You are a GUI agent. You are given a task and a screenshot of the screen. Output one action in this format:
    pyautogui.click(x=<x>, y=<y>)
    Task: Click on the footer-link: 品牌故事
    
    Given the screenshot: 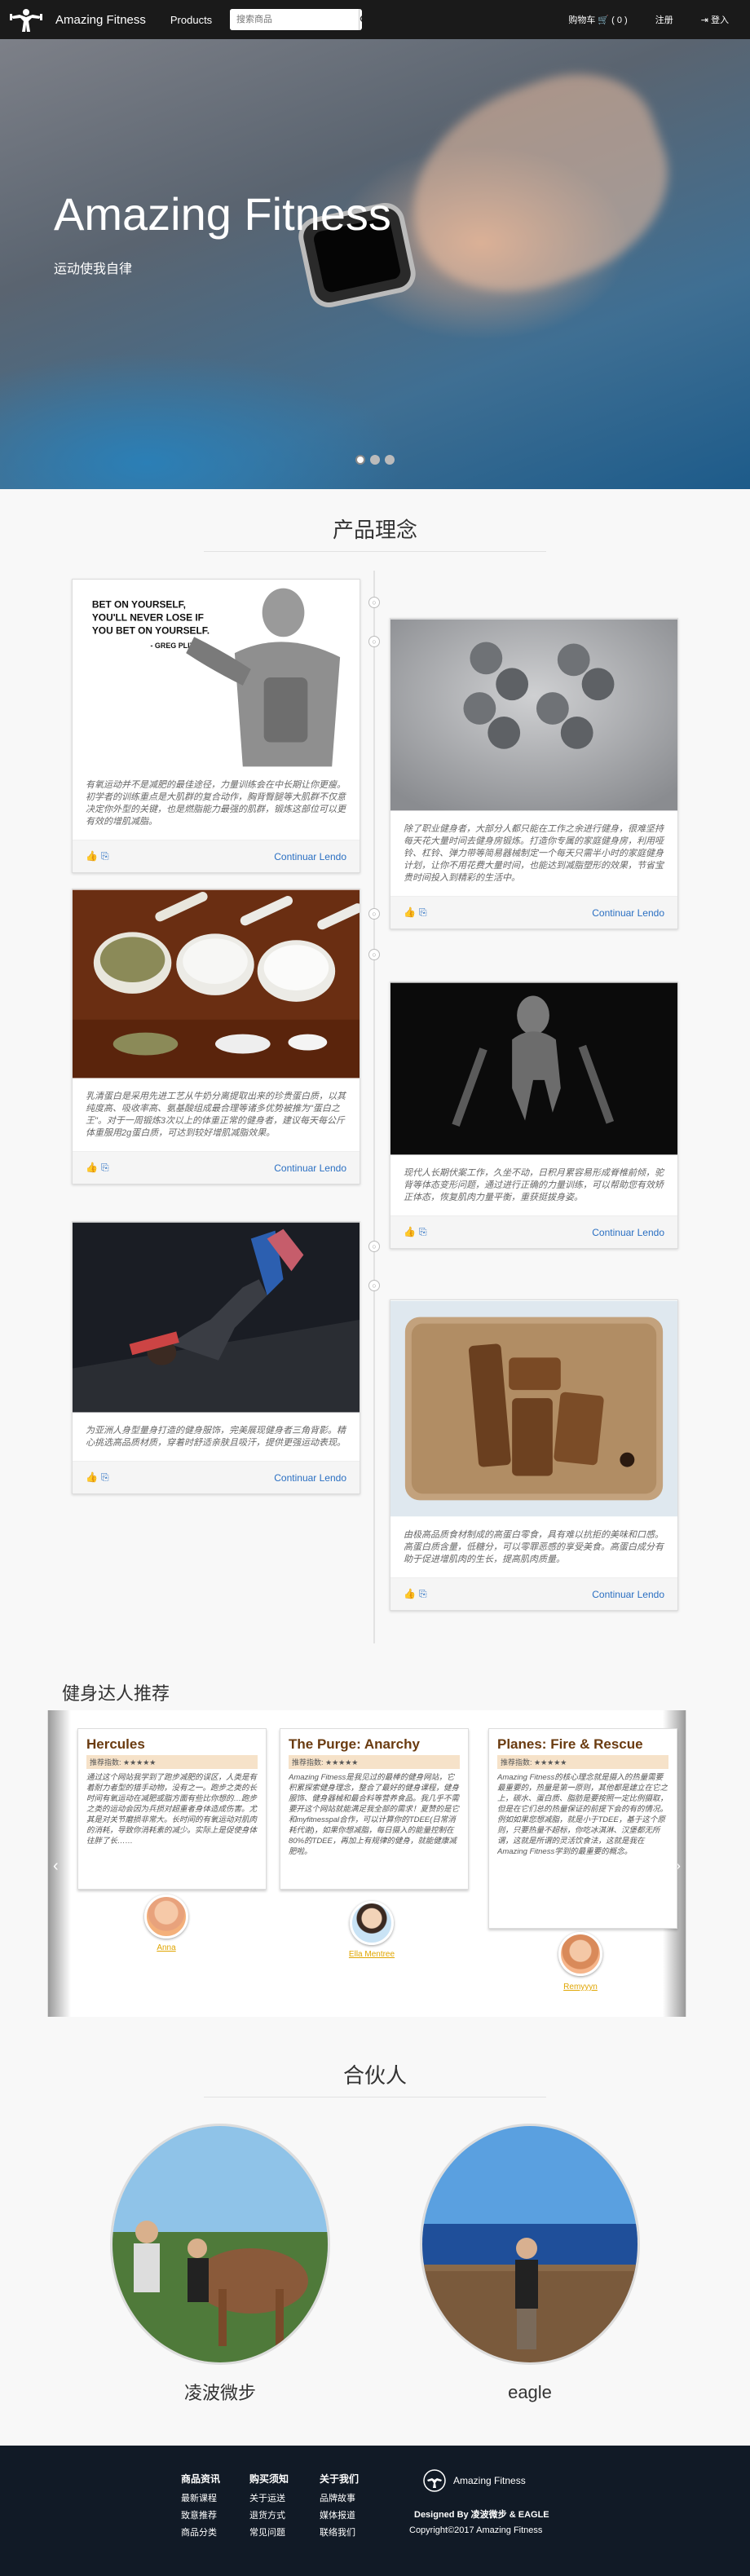 What is the action you would take?
    pyautogui.click(x=339, y=2497)
    